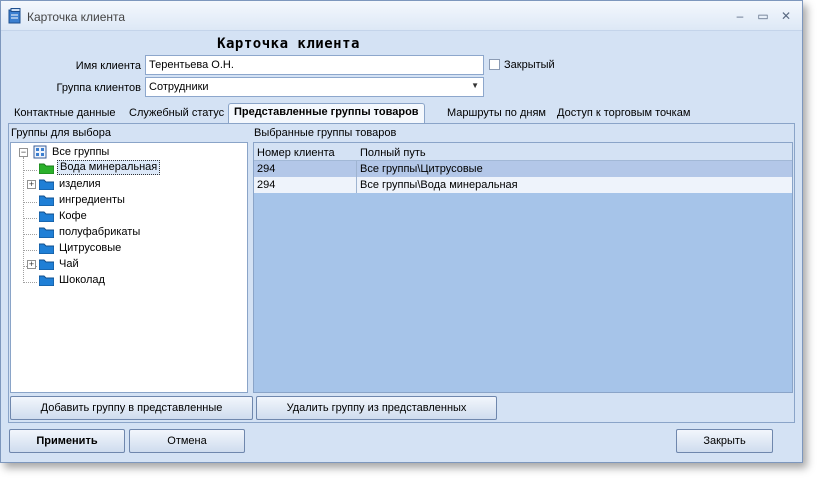 The image size is (819, 479). What do you see at coordinates (108, 66) in the screenshot?
I see `client-name-label: Имя клиента` at bounding box center [108, 66].